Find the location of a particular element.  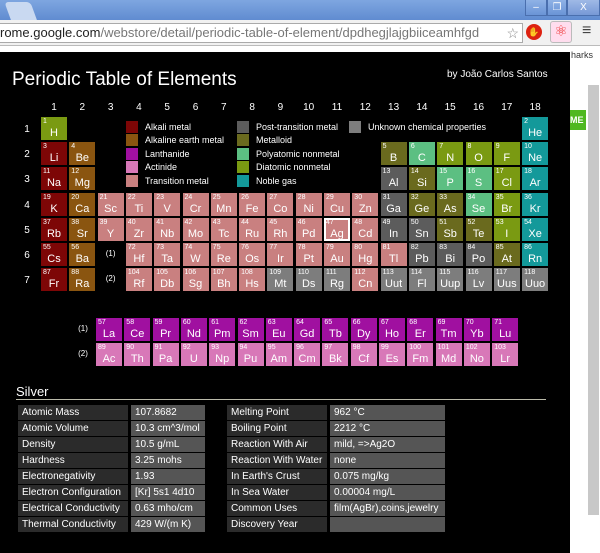

element-cell: 3 Li is located at coordinates (54, 154).